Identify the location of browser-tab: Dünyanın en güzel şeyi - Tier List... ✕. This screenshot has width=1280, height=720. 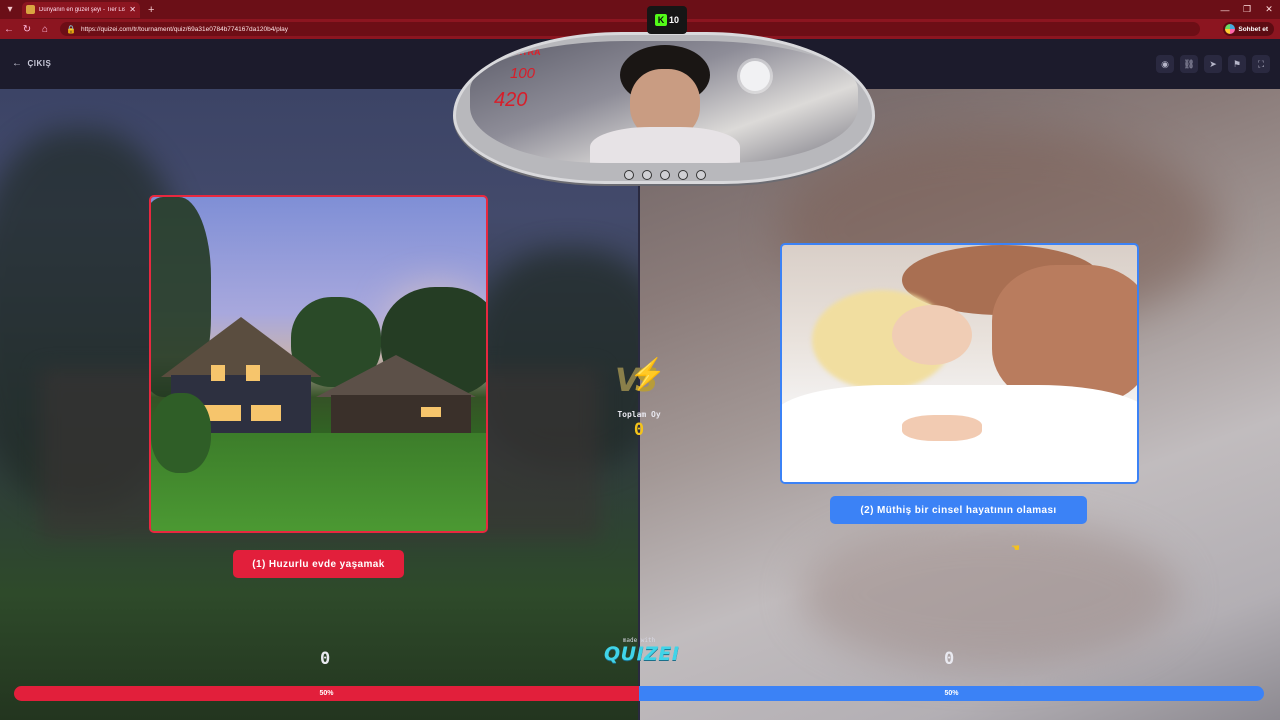
(81, 9).